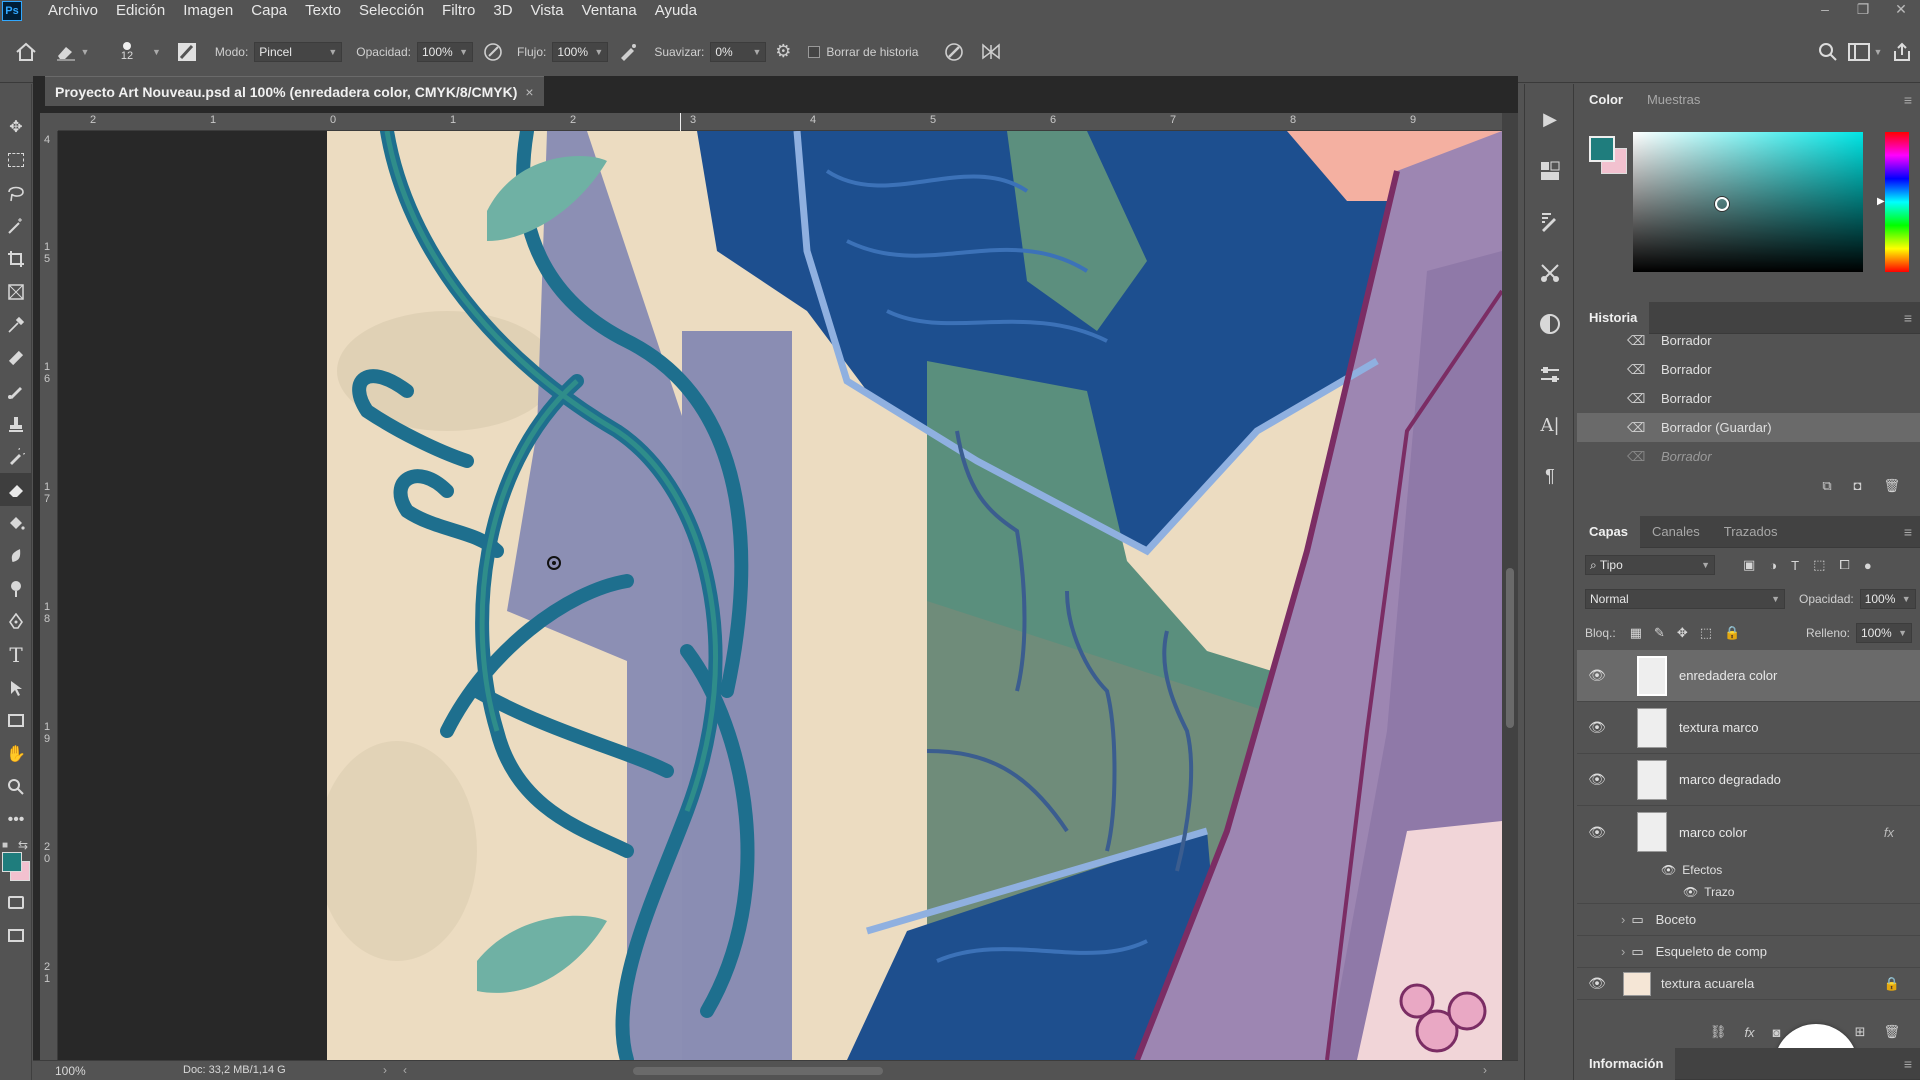 Image resolution: width=1920 pixels, height=1080 pixels. I want to click on menu-vista: Vista, so click(547, 10).